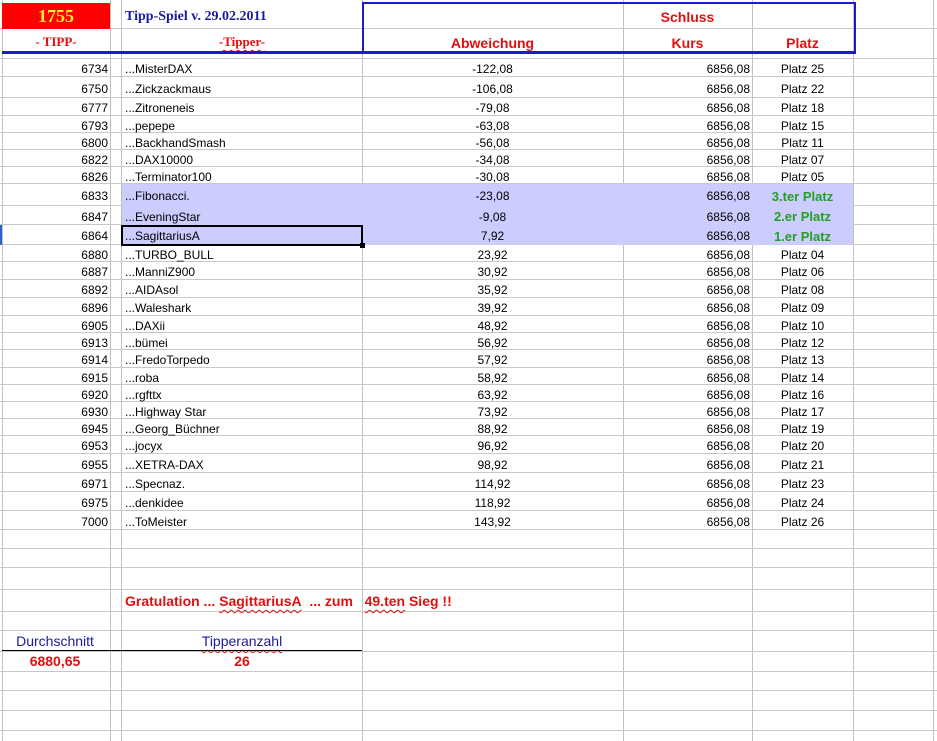  What do you see at coordinates (56, 394) in the screenshot?
I see `tipp-cell: 6920` at bounding box center [56, 394].